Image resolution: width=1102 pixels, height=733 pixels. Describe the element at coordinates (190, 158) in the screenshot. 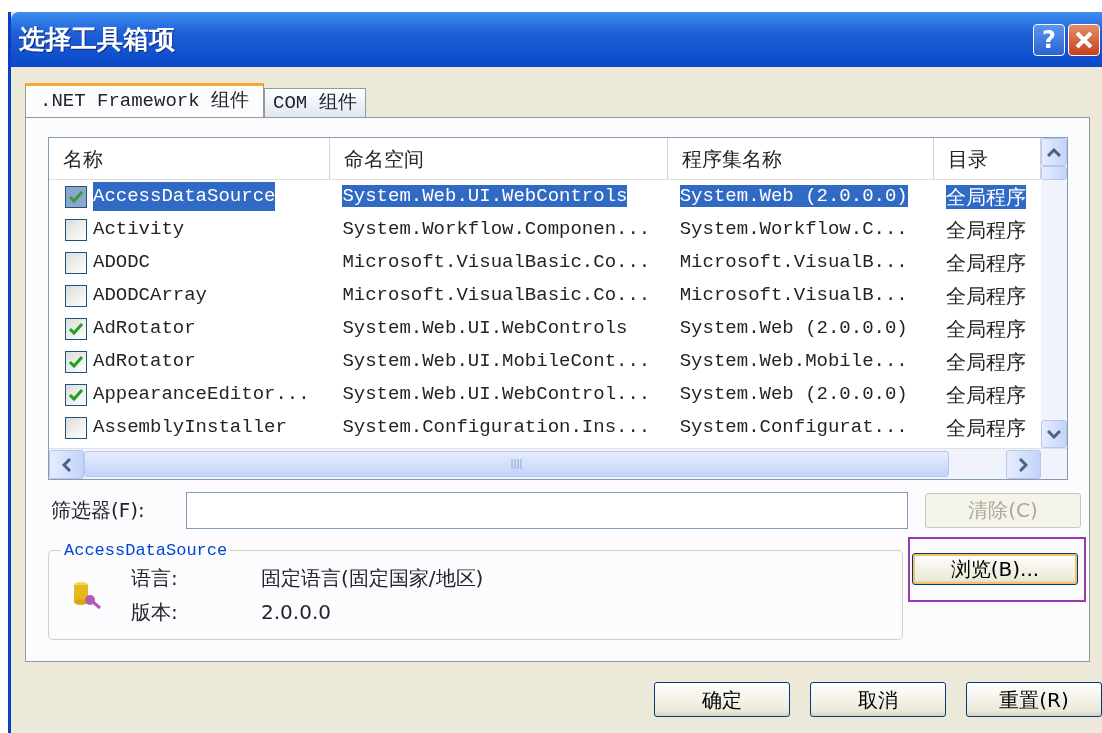

I see `column-header: 名称` at that location.